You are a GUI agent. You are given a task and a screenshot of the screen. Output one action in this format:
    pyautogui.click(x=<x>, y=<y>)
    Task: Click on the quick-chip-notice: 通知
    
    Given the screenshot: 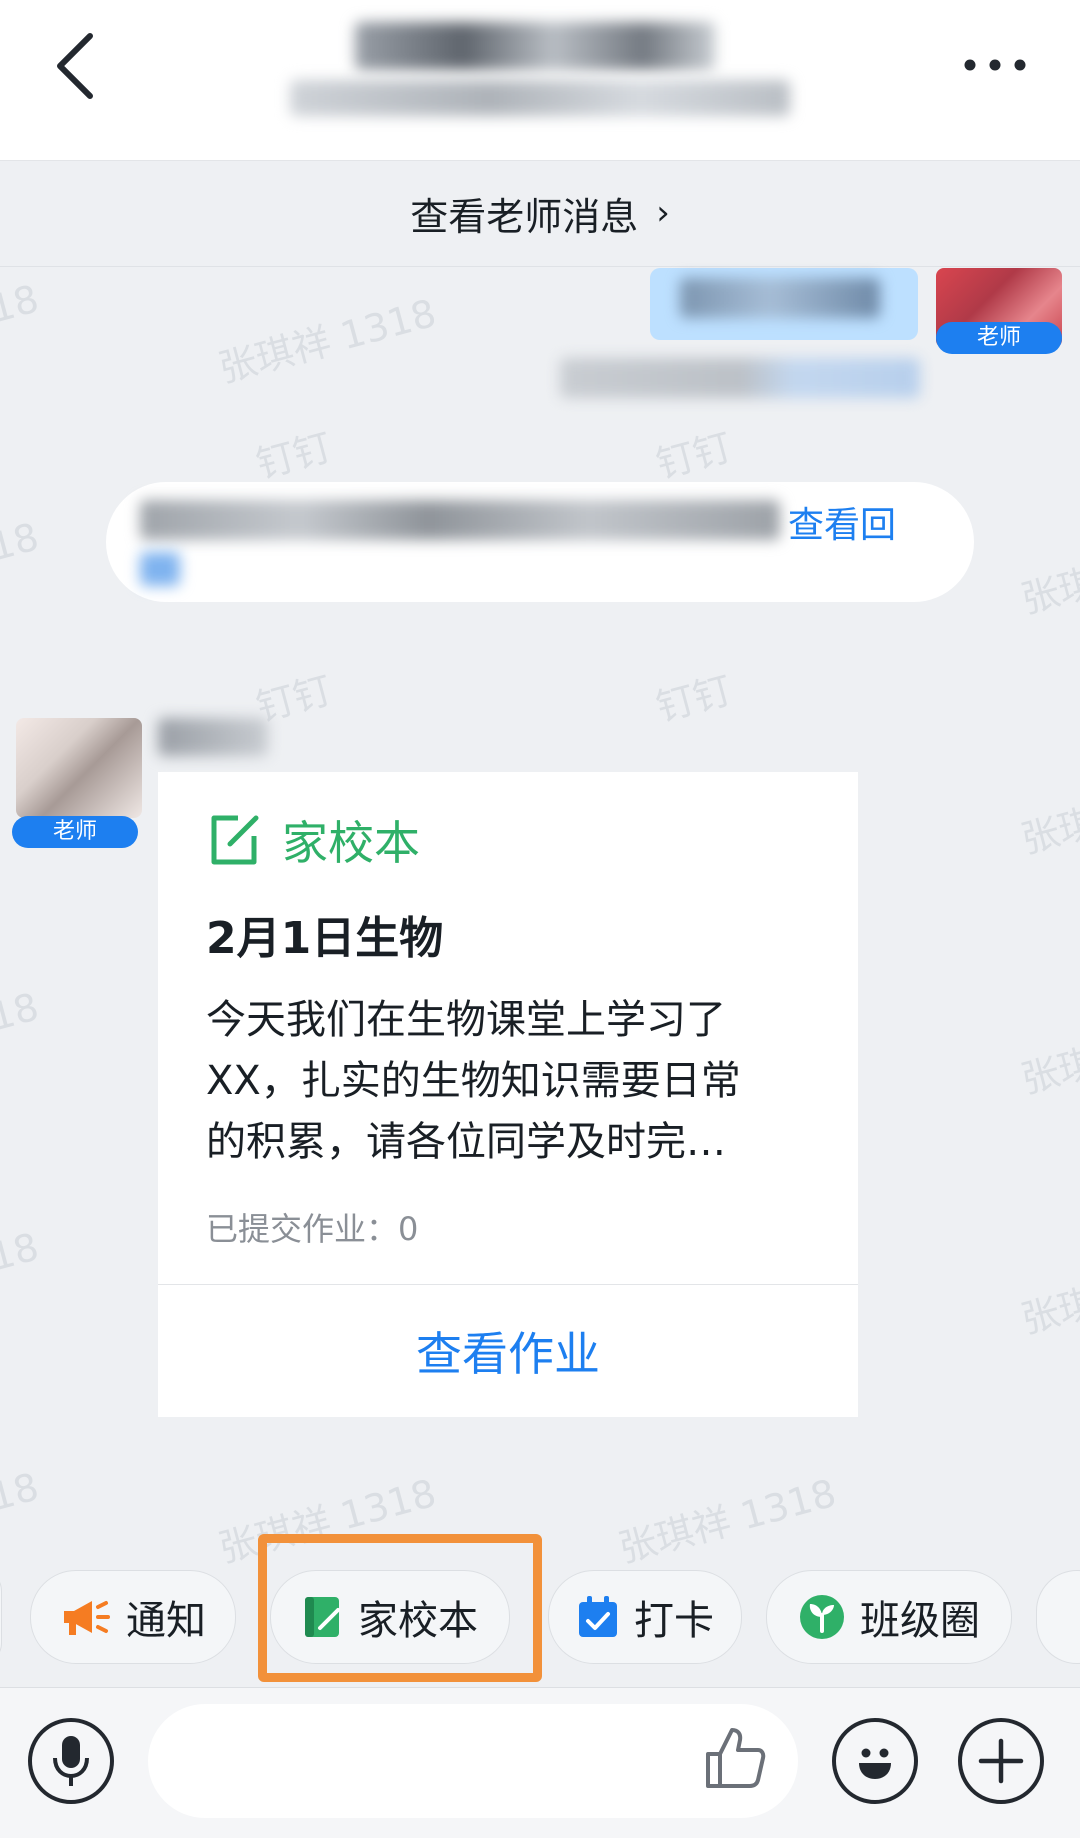 What is the action you would take?
    pyautogui.click(x=133, y=1617)
    